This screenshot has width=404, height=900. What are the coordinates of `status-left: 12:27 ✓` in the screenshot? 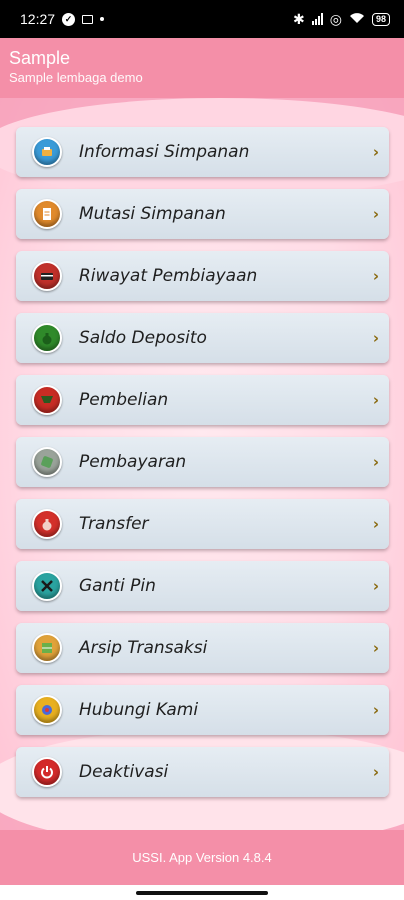 It's located at (62, 19).